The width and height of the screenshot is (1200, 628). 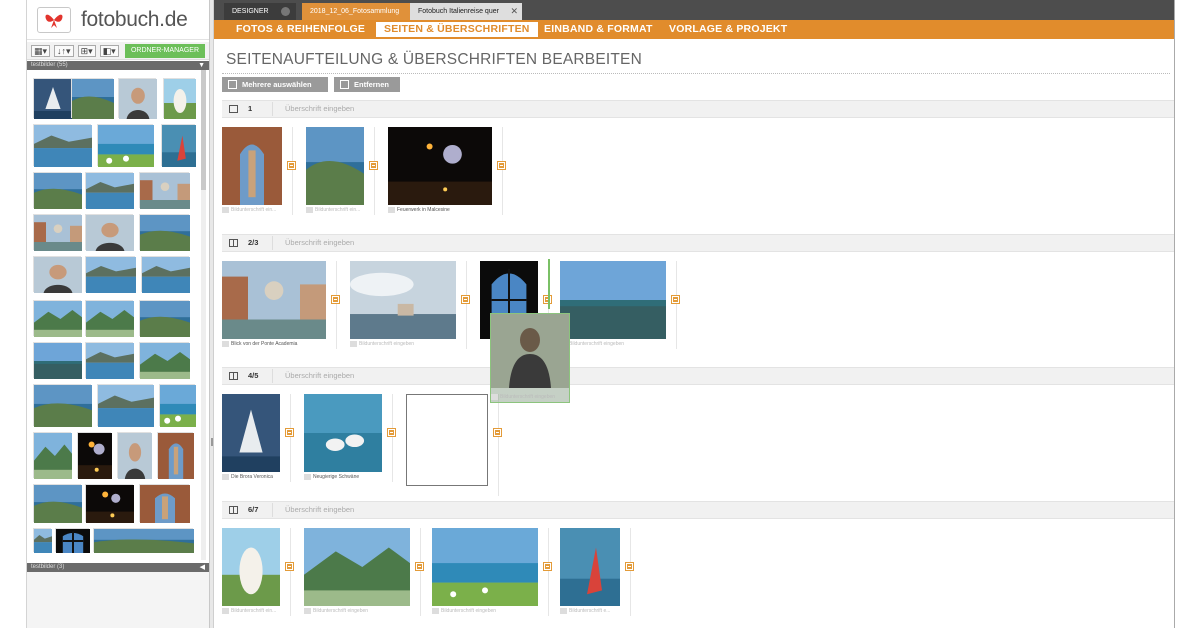 I want to click on tab-photobook: Fotobuch Italienreise quer ✕, so click(x=466, y=11).